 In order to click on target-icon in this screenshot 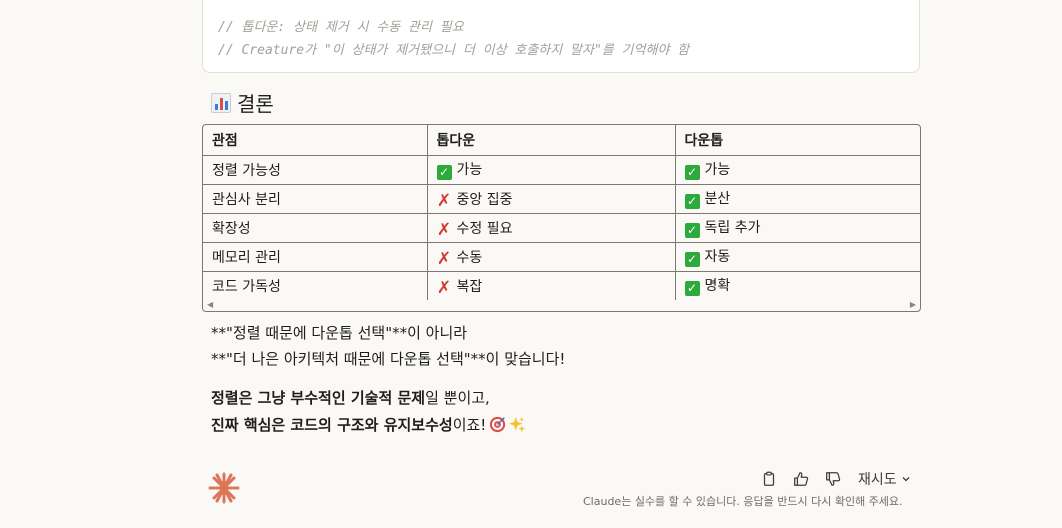, I will do `click(498, 424)`.